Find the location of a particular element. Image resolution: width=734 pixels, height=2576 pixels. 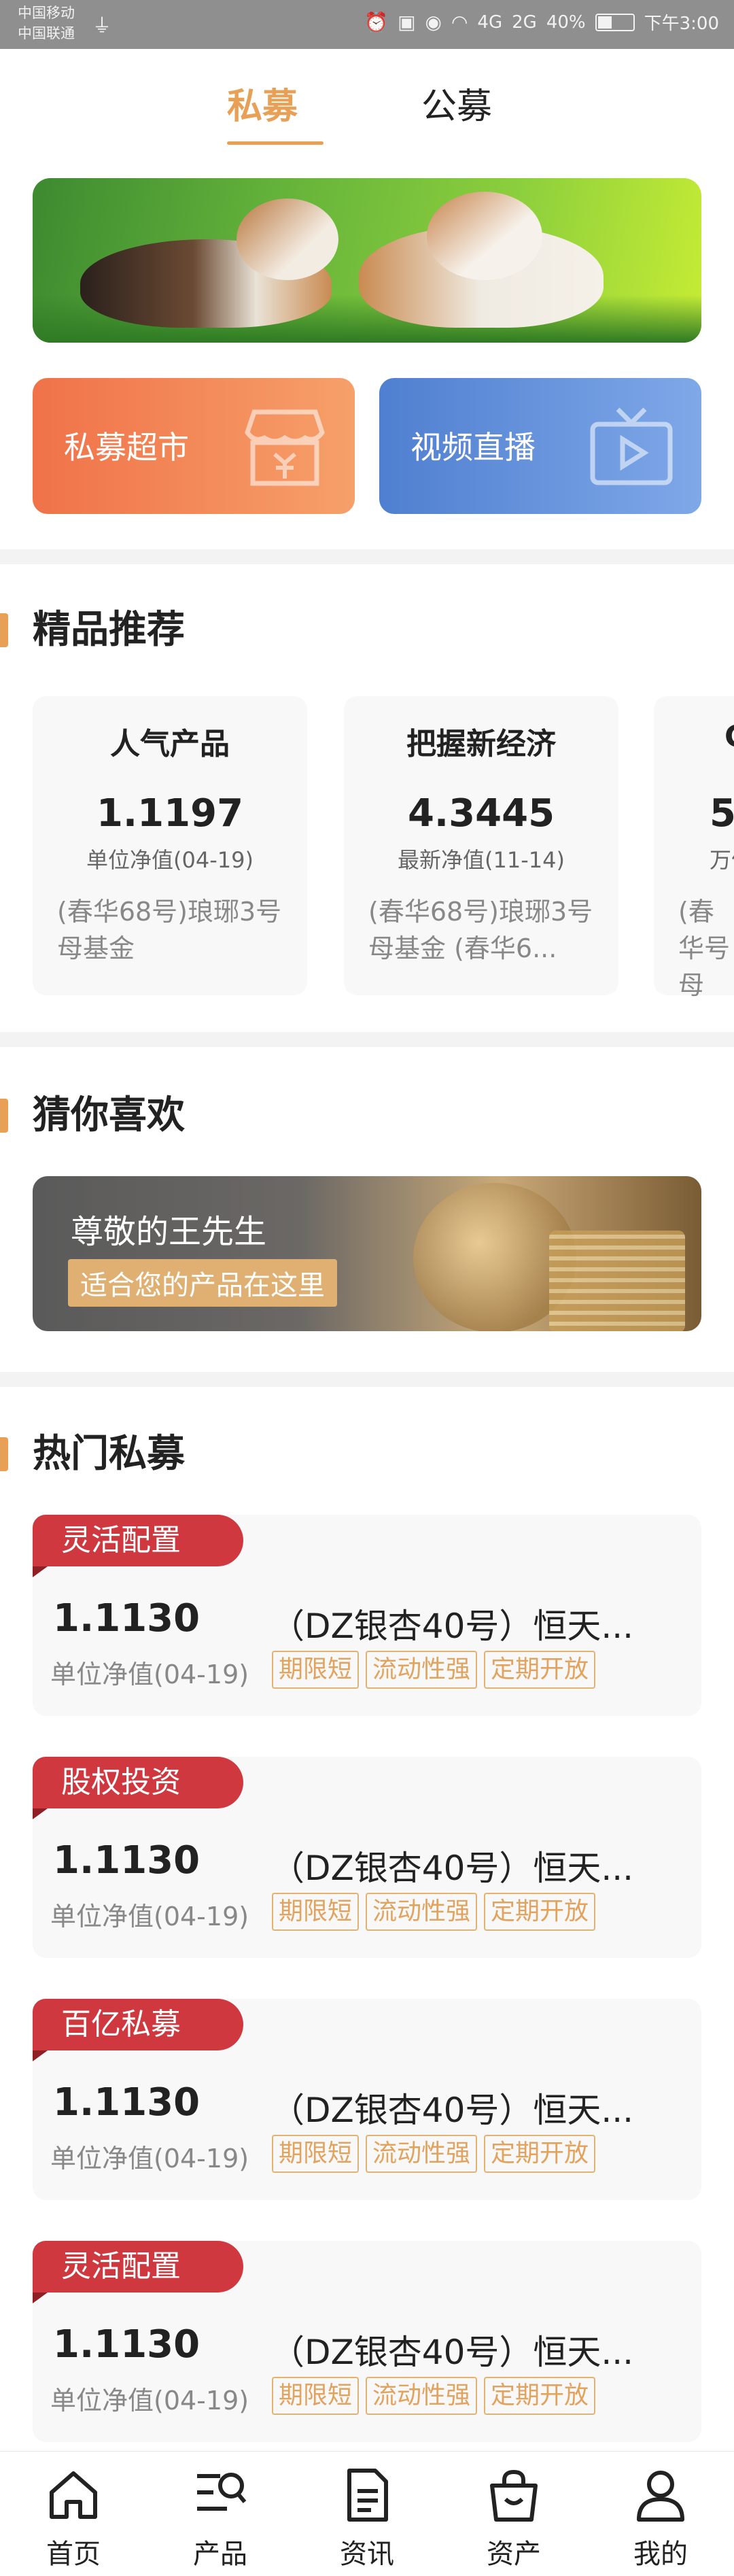

recommend-card-title: C is located at coordinates (729, 736).